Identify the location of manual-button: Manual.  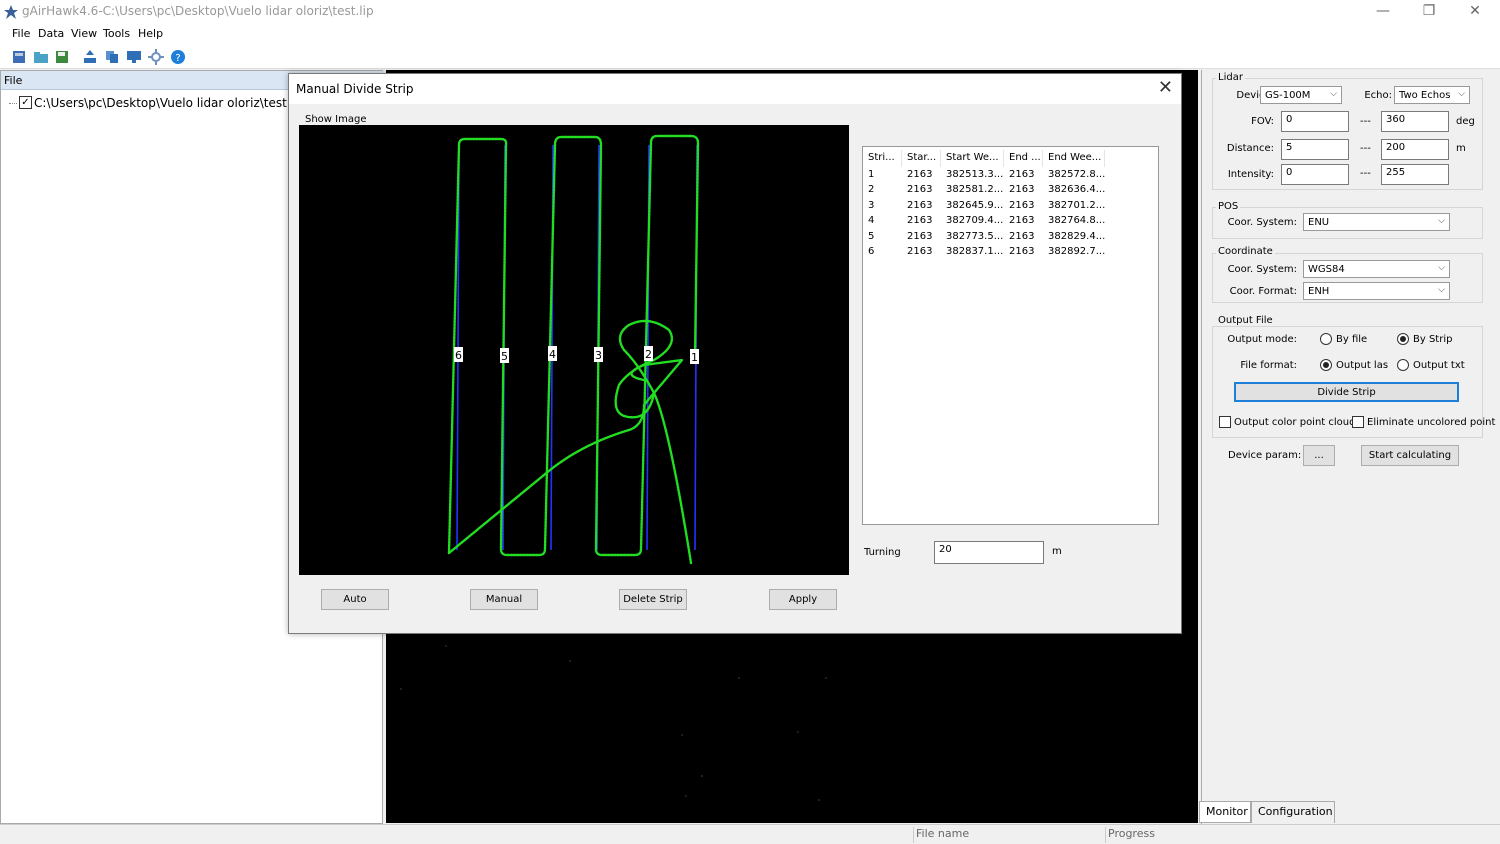
(504, 599).